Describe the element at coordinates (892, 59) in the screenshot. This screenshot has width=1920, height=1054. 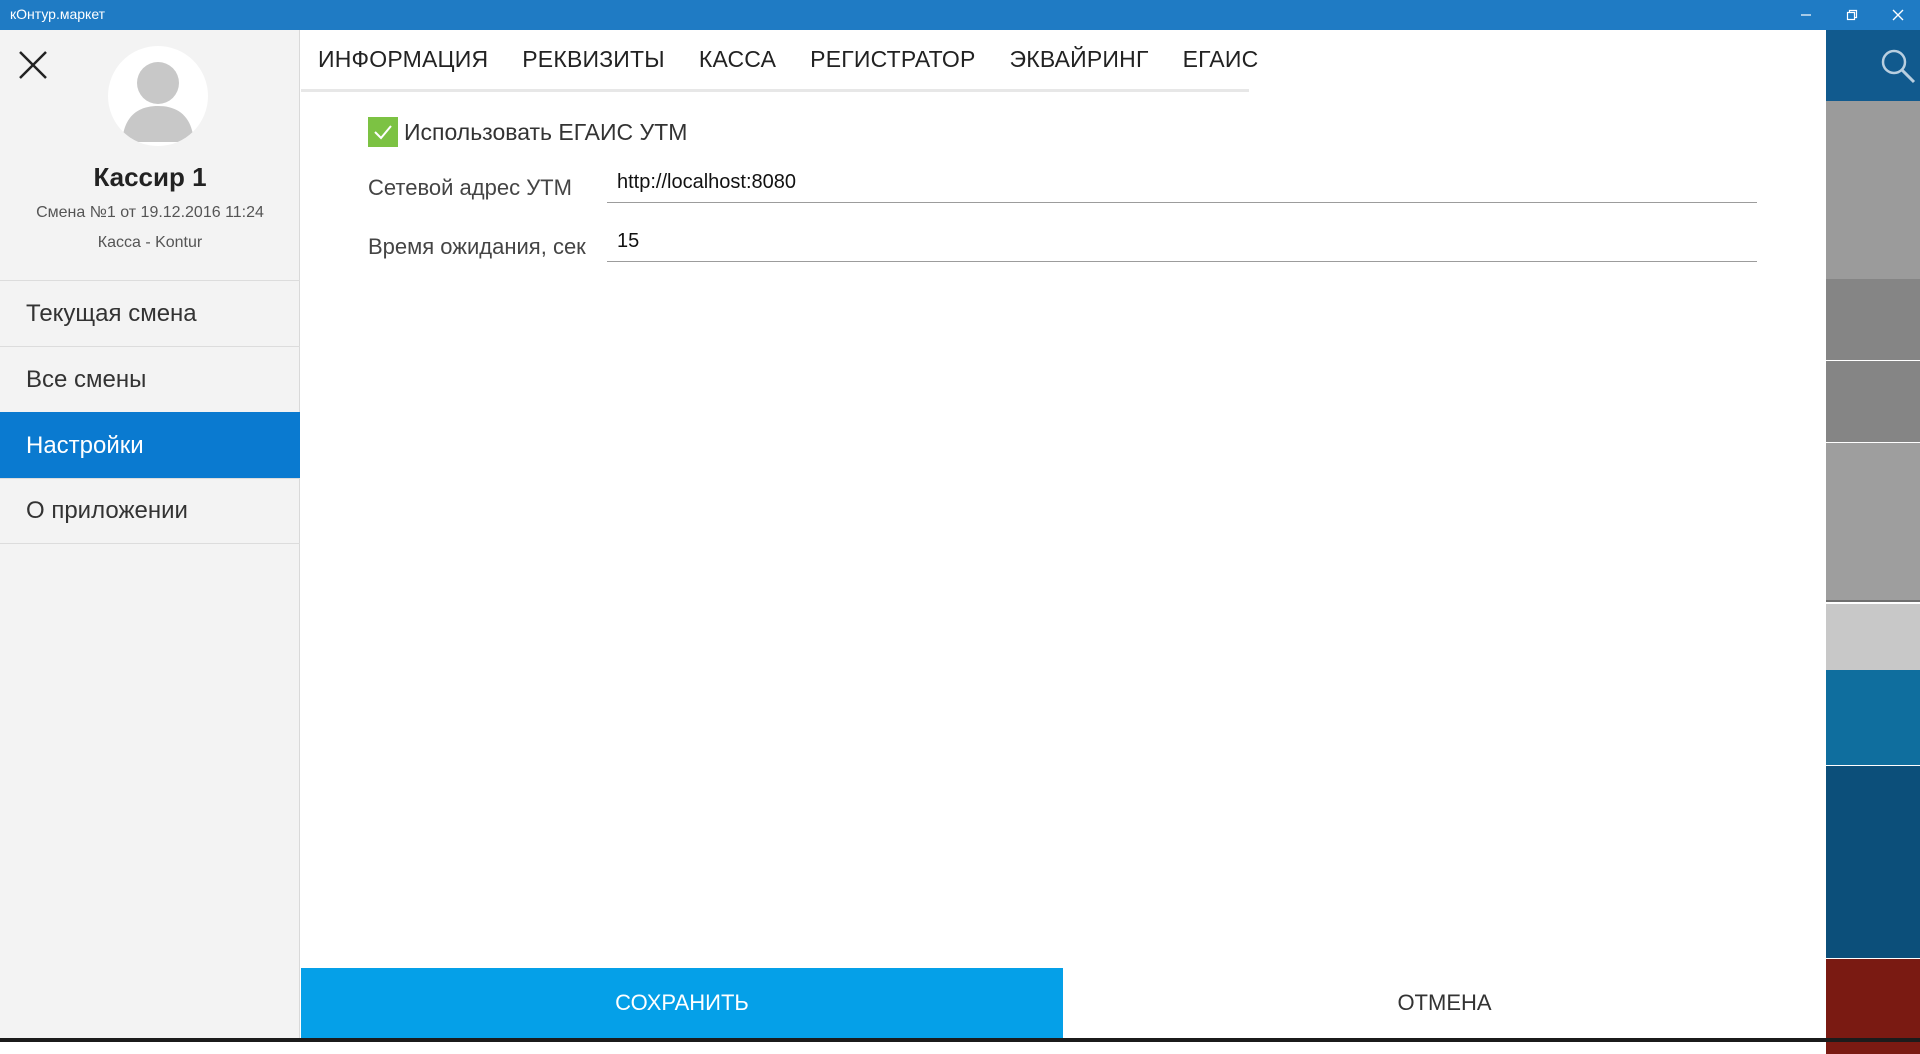
I see `tab-fiscal-registrar: РЕГИСТРАТОР` at that location.